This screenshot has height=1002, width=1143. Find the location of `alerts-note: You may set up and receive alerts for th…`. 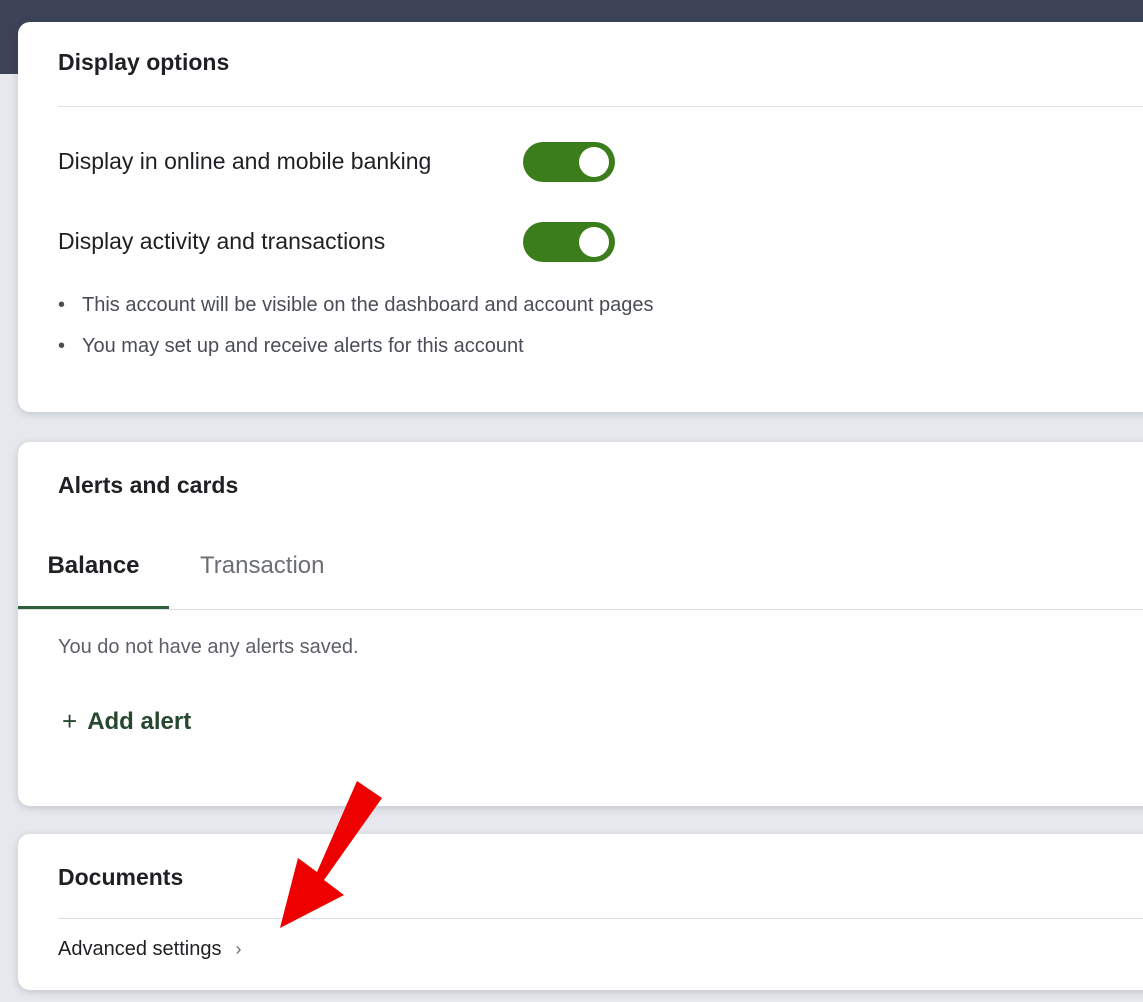

alerts-note: You may set up and receive alerts for th… is located at coordinates (355, 351).